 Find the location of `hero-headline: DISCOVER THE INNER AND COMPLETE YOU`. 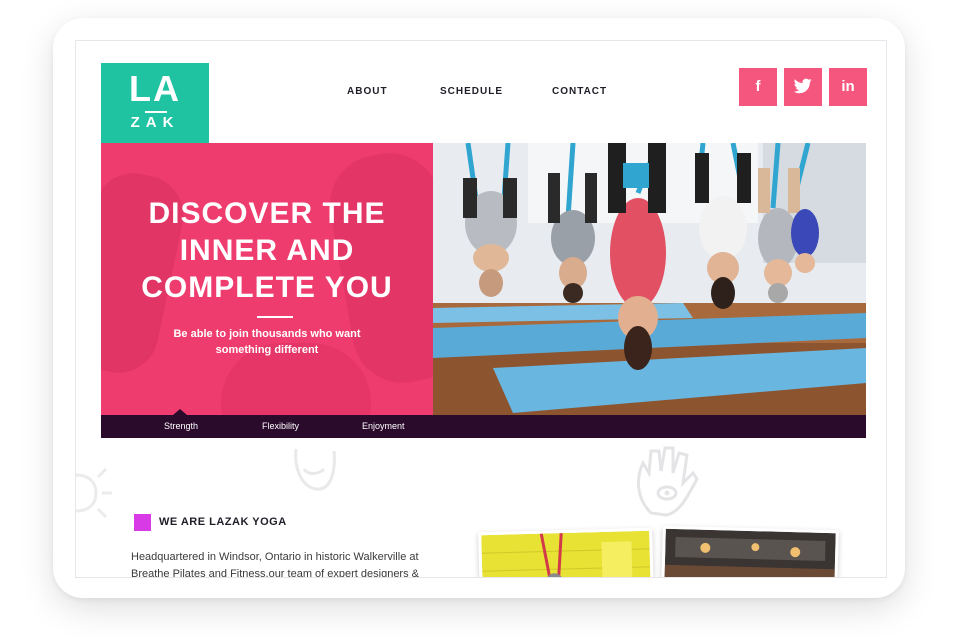

hero-headline: DISCOVER THE INNER AND COMPLETE YOU is located at coordinates (267, 250).